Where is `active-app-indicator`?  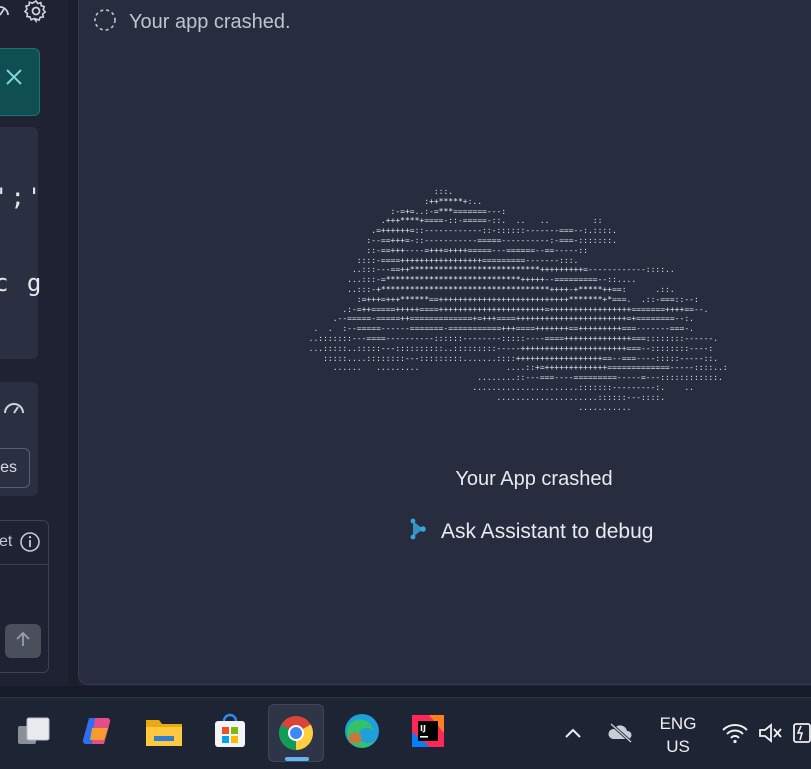 active-app-indicator is located at coordinates (297, 759).